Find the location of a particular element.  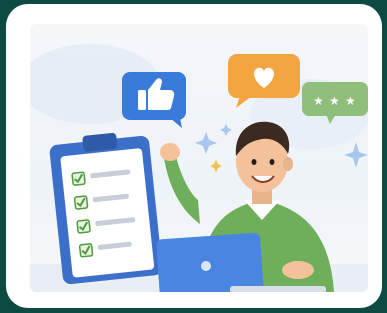

clipboard is located at coordinates (106, 208).